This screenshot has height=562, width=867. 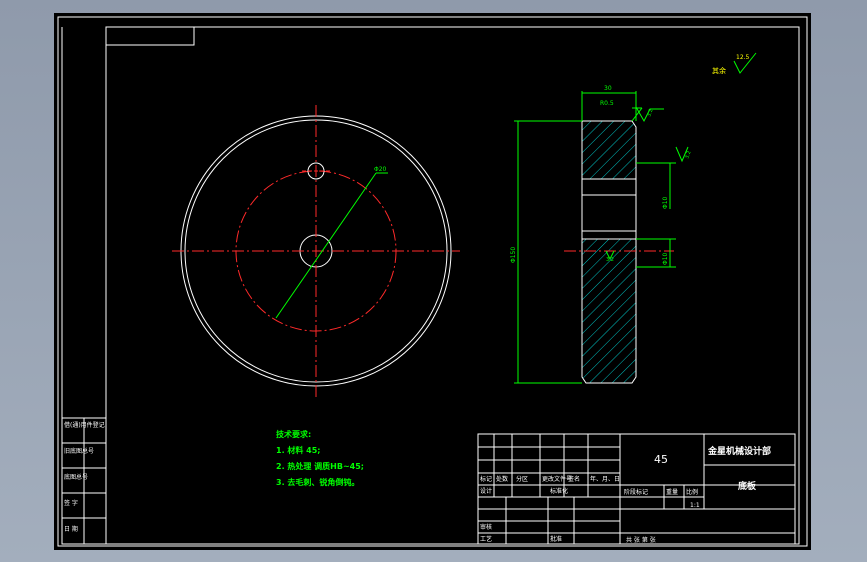 What do you see at coordinates (608, 88) in the screenshot?
I see `dim-thickness: 30` at bounding box center [608, 88].